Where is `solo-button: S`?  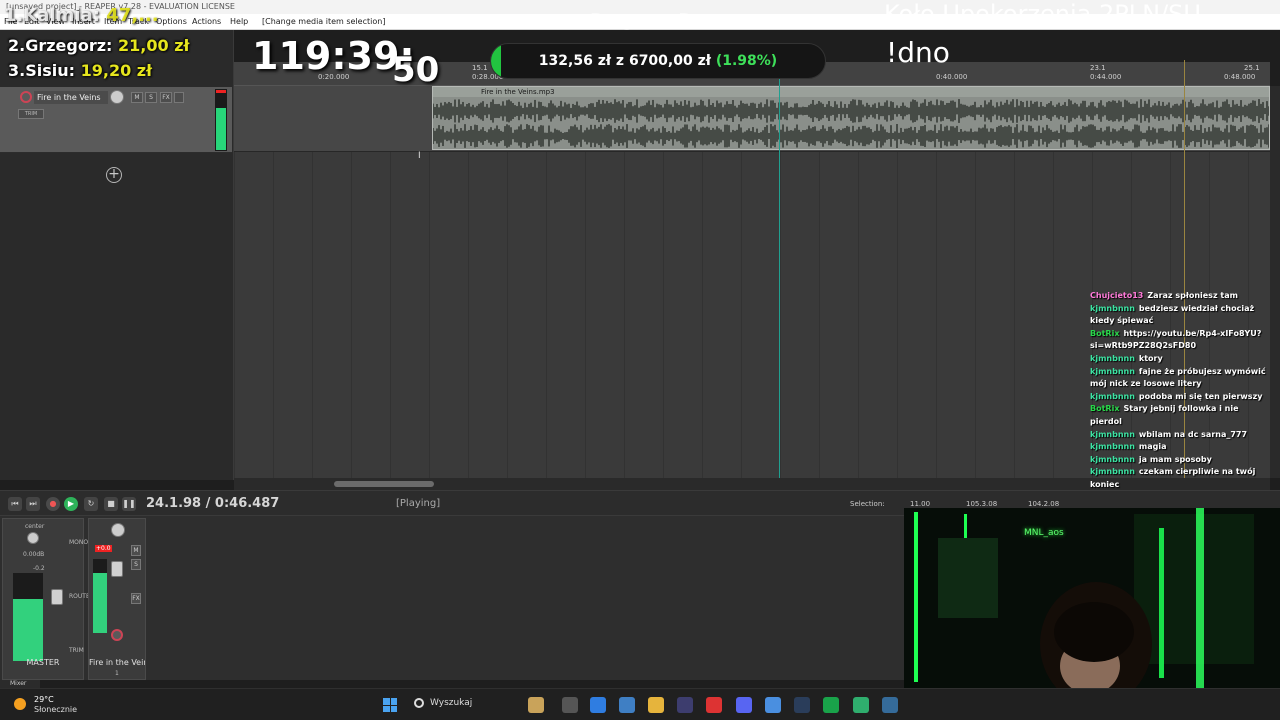 solo-button: S is located at coordinates (151, 97).